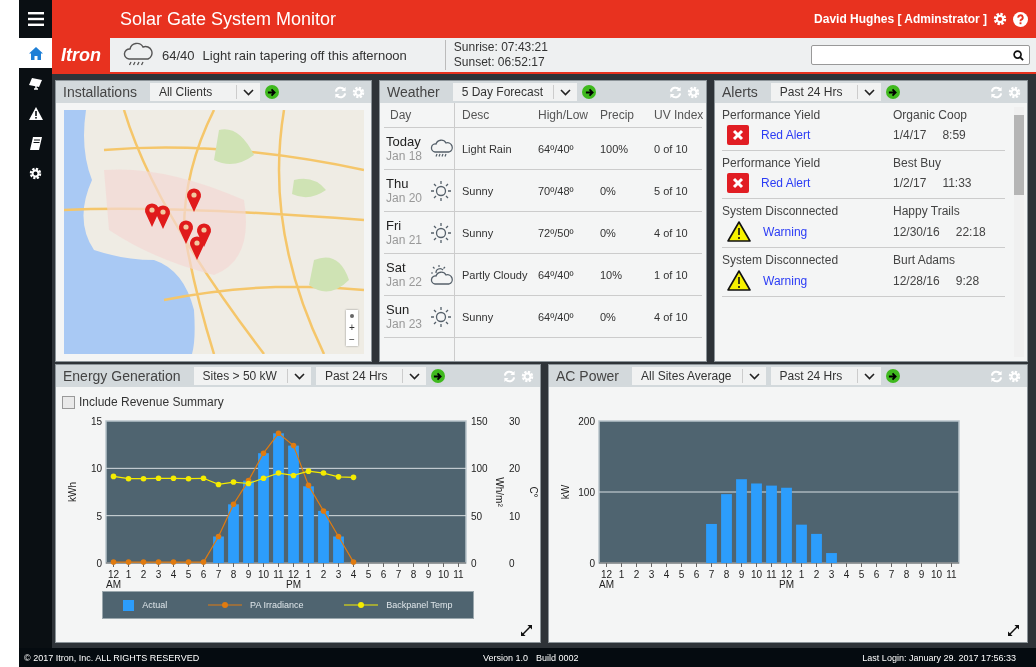 The width and height of the screenshot is (1036, 667). What do you see at coordinates (556, 190) in the screenshot?
I see `table-cell-text: 70º/48º` at bounding box center [556, 190].